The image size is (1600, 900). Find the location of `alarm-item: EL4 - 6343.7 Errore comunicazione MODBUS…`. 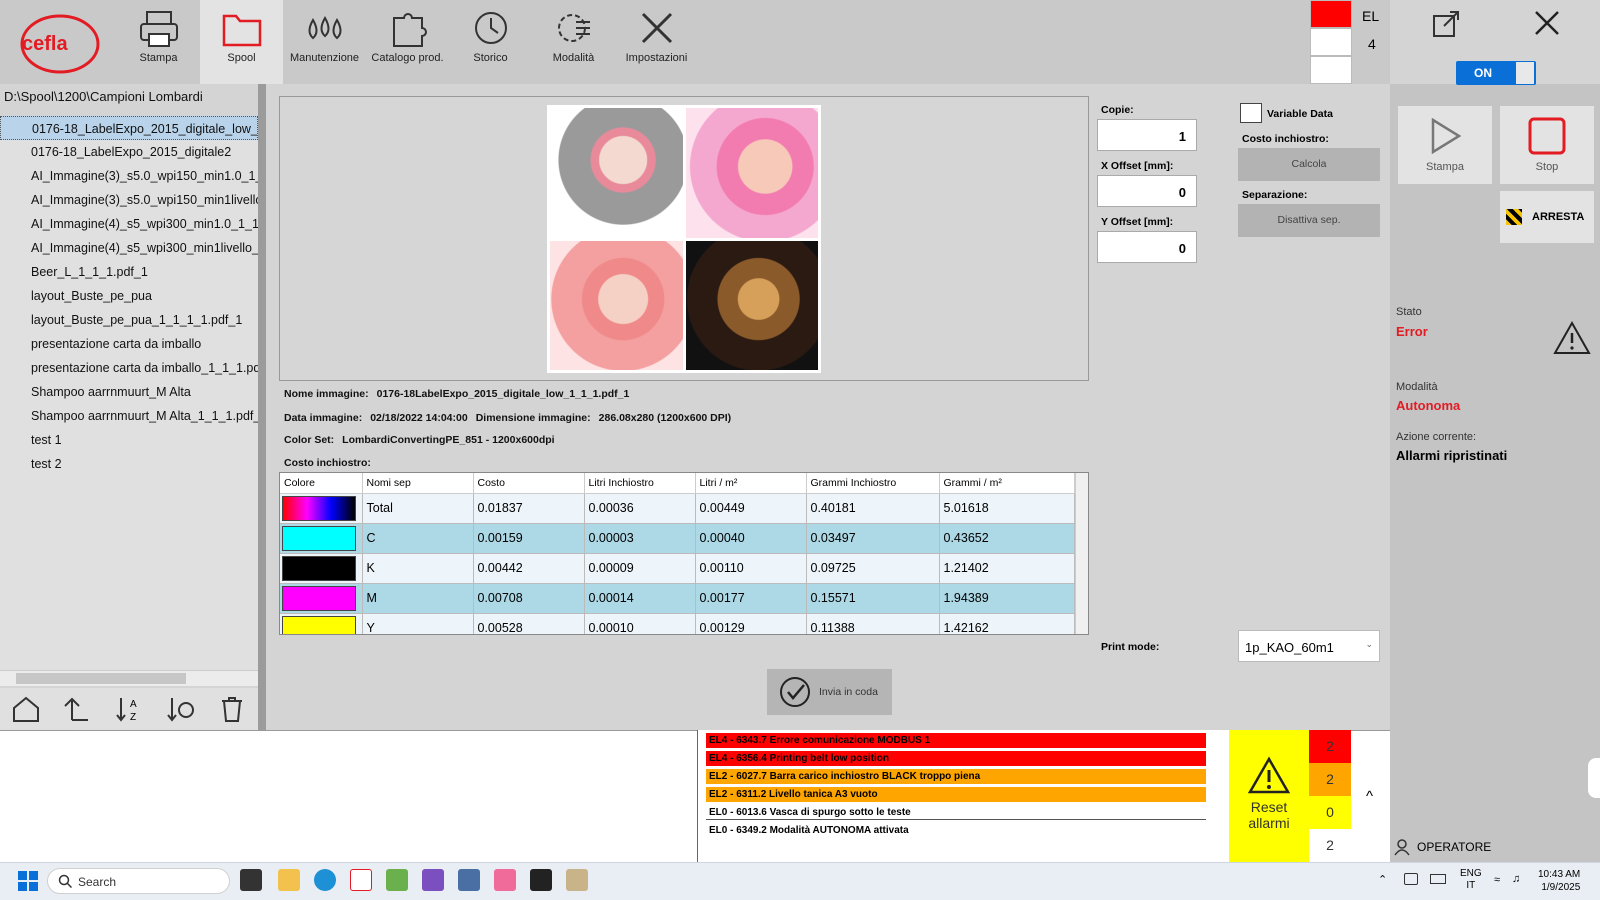

alarm-item: EL4 - 6343.7 Errore comunicazione MODBUS… is located at coordinates (956, 740).